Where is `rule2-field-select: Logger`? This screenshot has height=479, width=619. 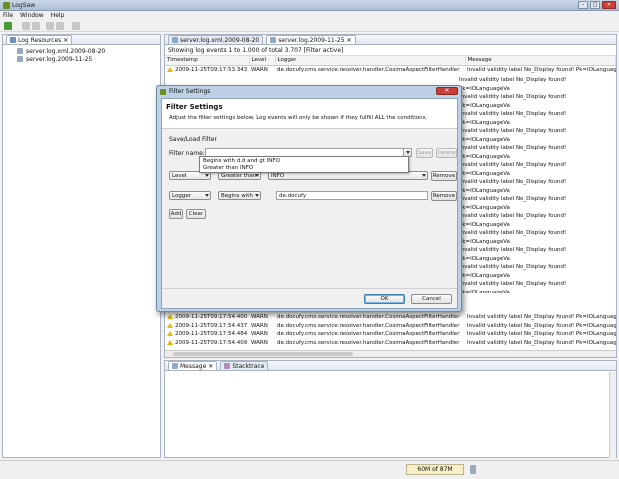
rule2-field-select: Logger is located at coordinates (190, 195).